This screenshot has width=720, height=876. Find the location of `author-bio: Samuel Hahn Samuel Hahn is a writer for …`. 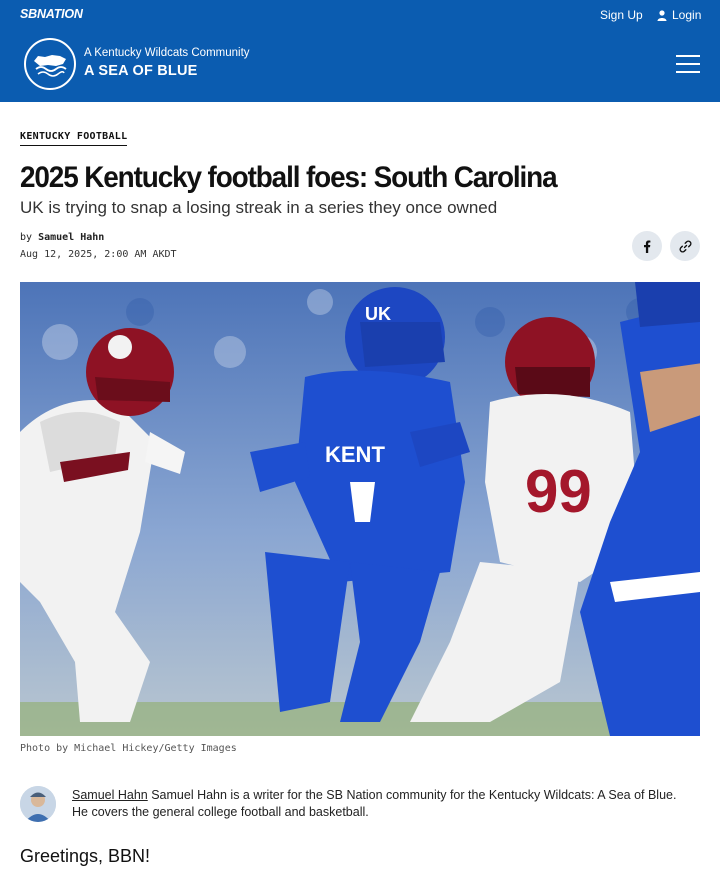

author-bio: Samuel Hahn Samuel Hahn is a writer for … is located at coordinates (382, 804).